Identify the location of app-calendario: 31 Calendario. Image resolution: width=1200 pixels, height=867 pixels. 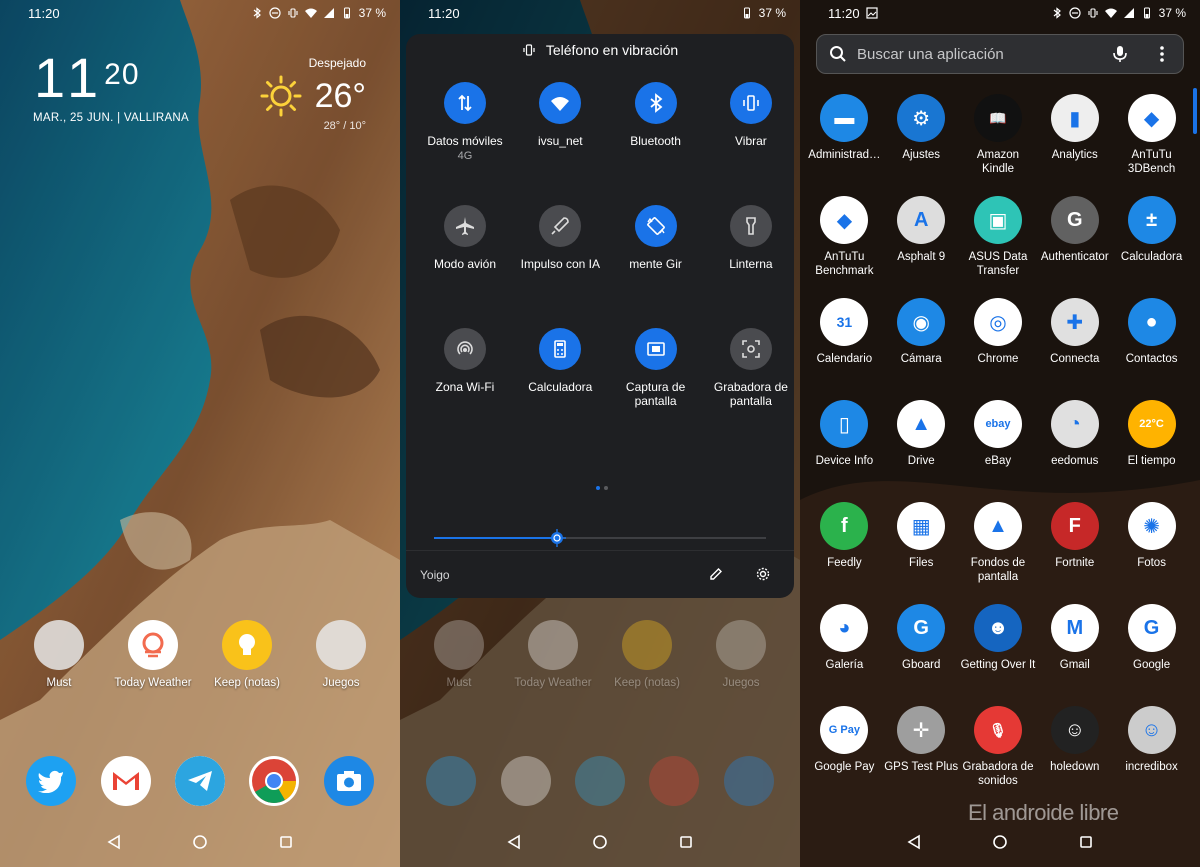
(844, 349).